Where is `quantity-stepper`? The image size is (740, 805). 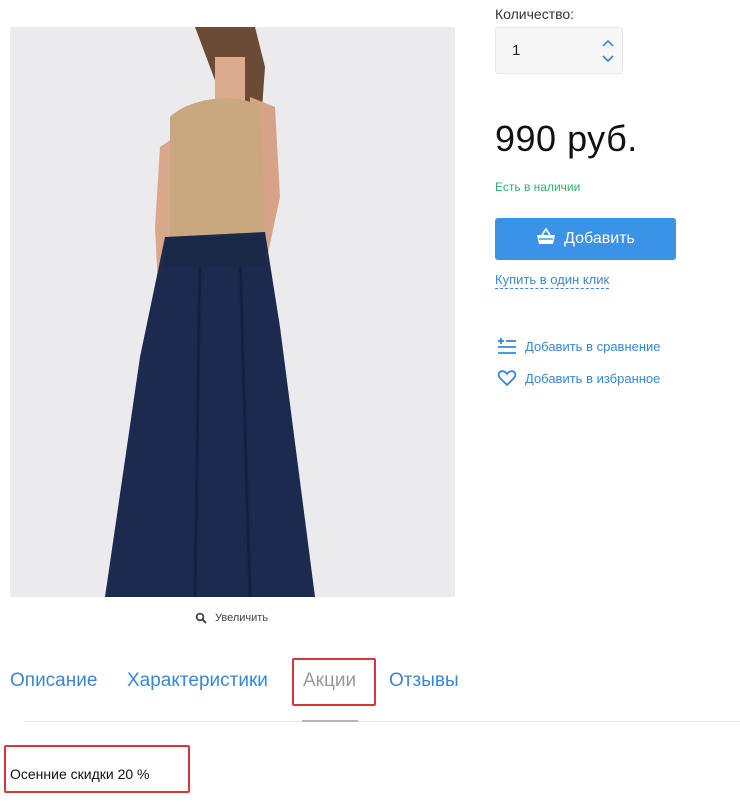 quantity-stepper is located at coordinates (559, 50).